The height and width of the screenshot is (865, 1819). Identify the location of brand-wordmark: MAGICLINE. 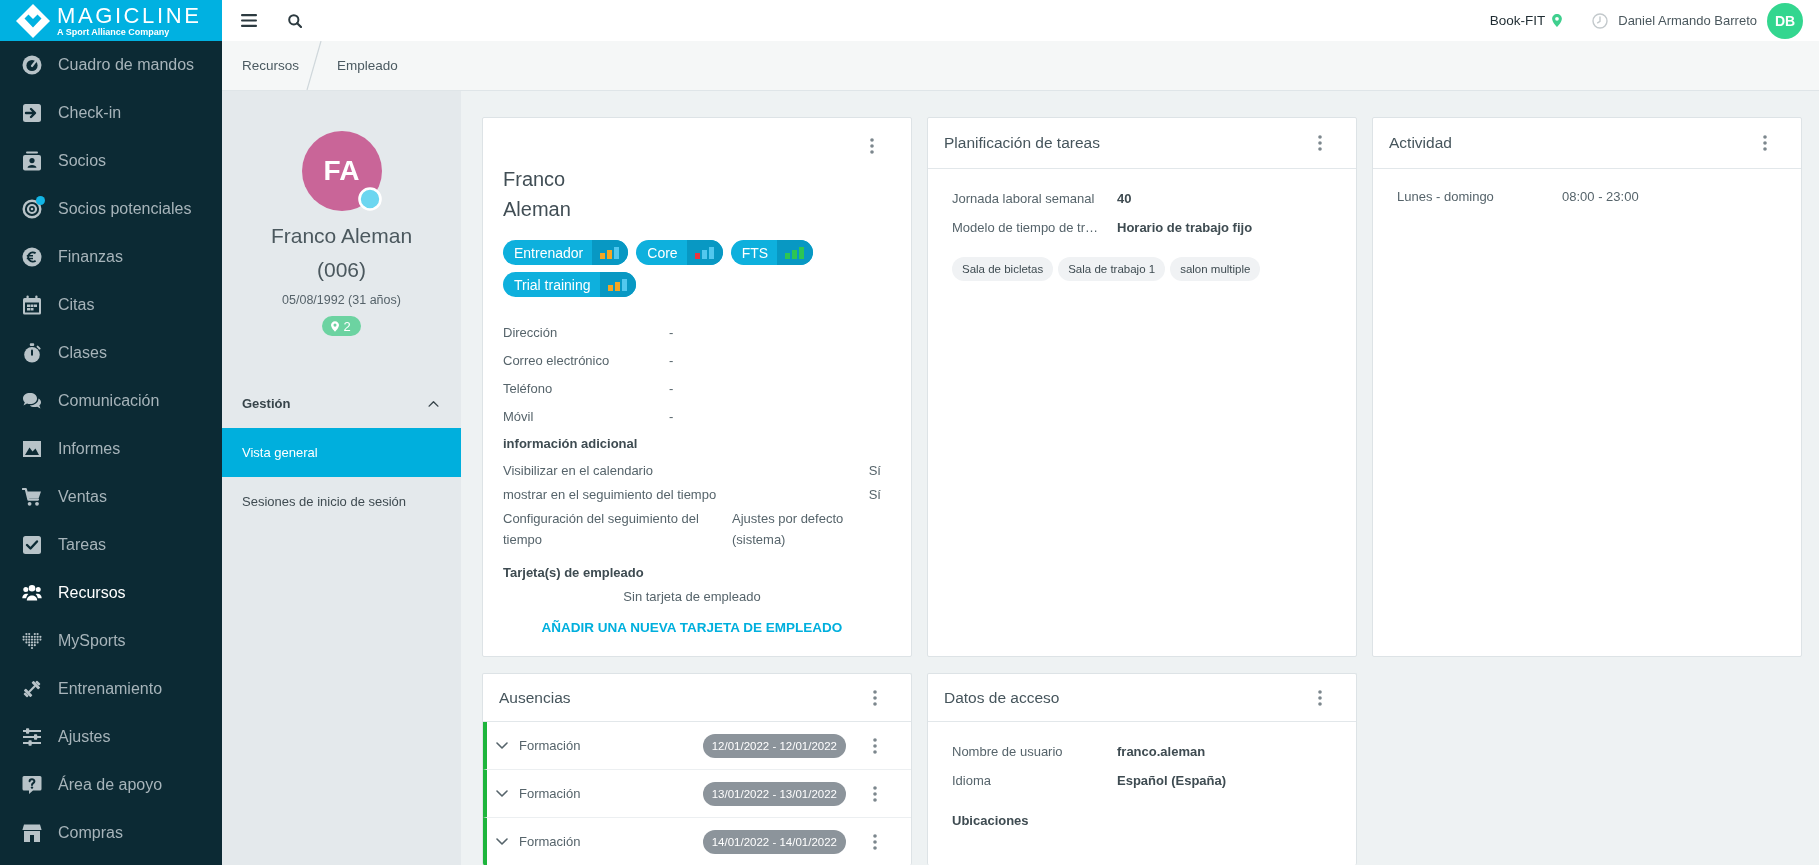
(129, 15).